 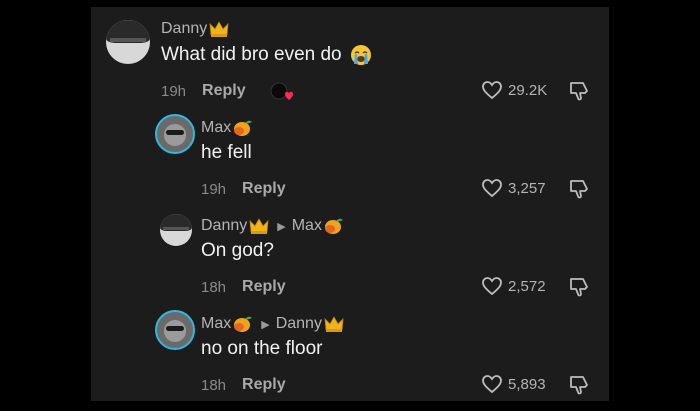 I want to click on comment-text: On god?, so click(x=237, y=250).